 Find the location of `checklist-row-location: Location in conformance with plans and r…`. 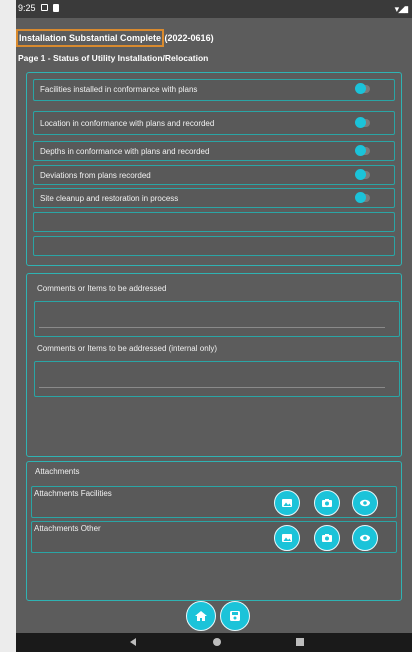

checklist-row-location: Location in conformance with plans and r… is located at coordinates (214, 123).